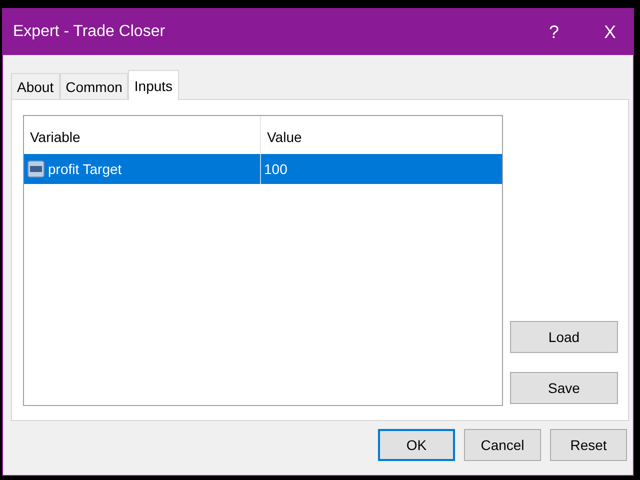 The width and height of the screenshot is (640, 480). What do you see at coordinates (35, 86) in the screenshot?
I see `tab: About` at bounding box center [35, 86].